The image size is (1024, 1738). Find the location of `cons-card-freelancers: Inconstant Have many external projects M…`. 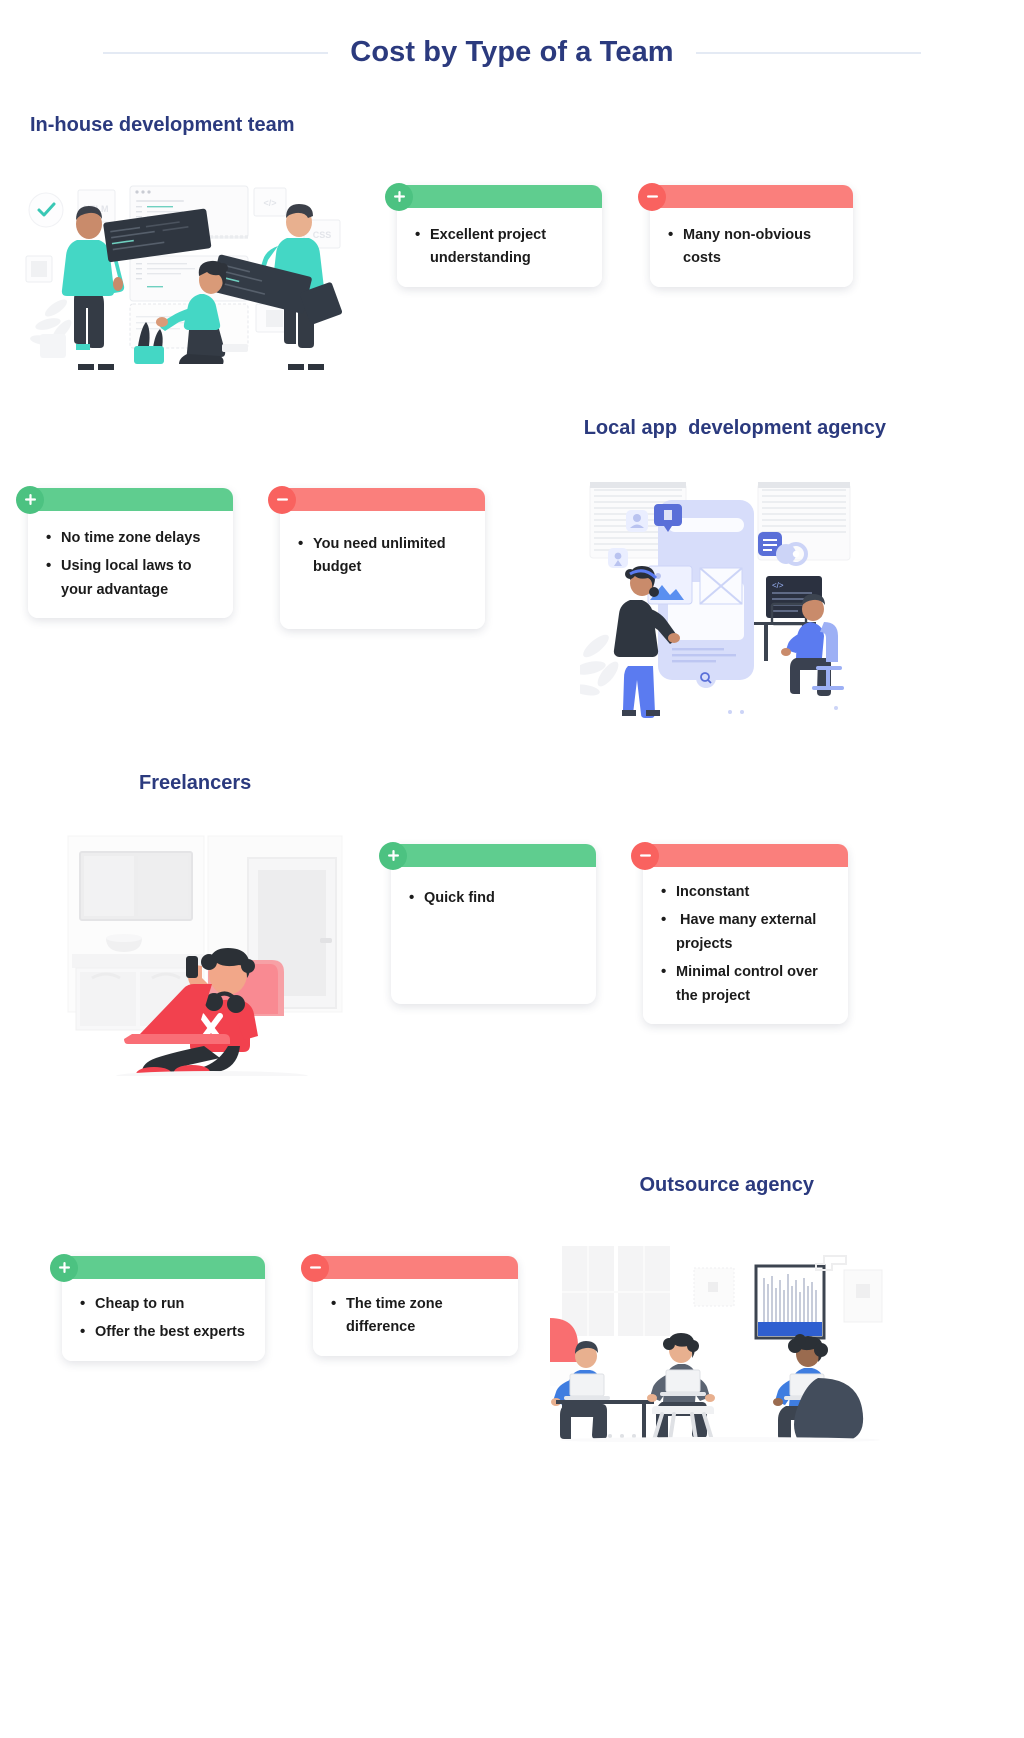

cons-card-freelancers: Inconstant Have many external projects M… is located at coordinates (739, 933).